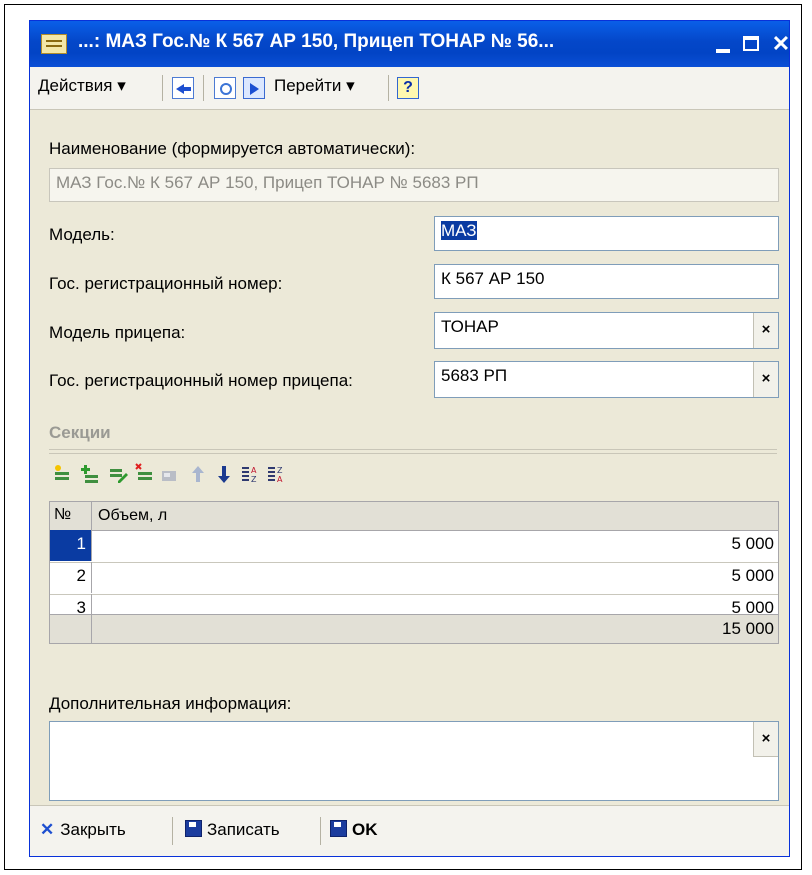 The height and width of the screenshot is (875, 812). I want to click on clear-trailer-reg-button: ×, so click(765, 379).